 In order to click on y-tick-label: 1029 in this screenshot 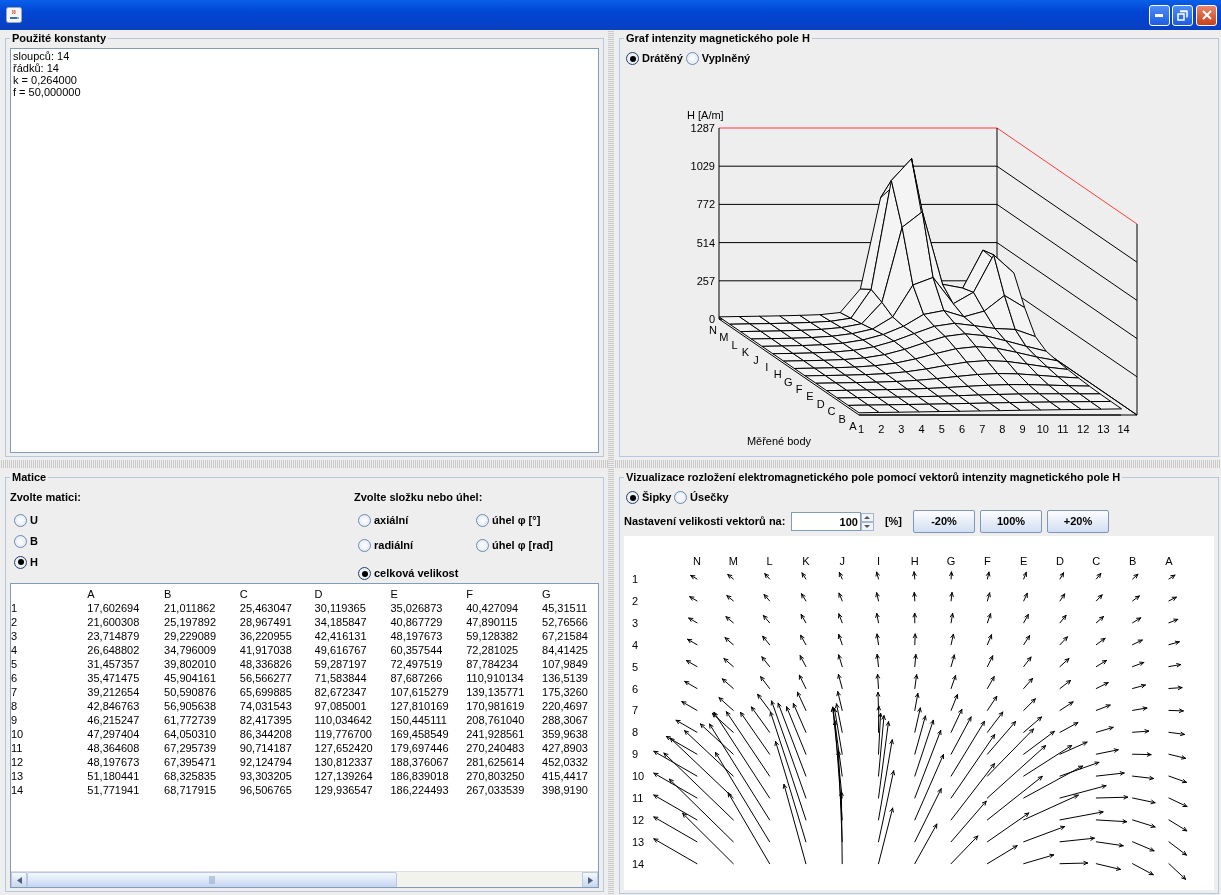, I will do `click(702, 166)`.